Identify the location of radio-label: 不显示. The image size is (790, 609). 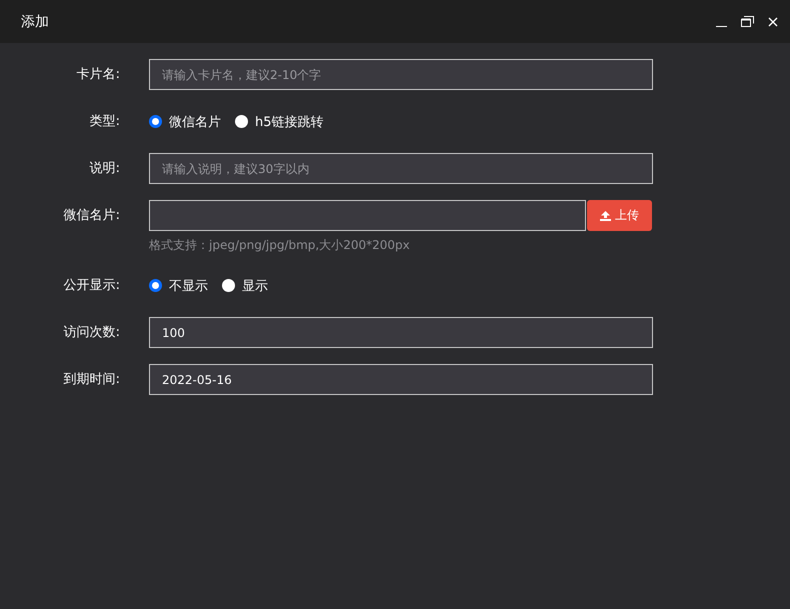
(188, 285).